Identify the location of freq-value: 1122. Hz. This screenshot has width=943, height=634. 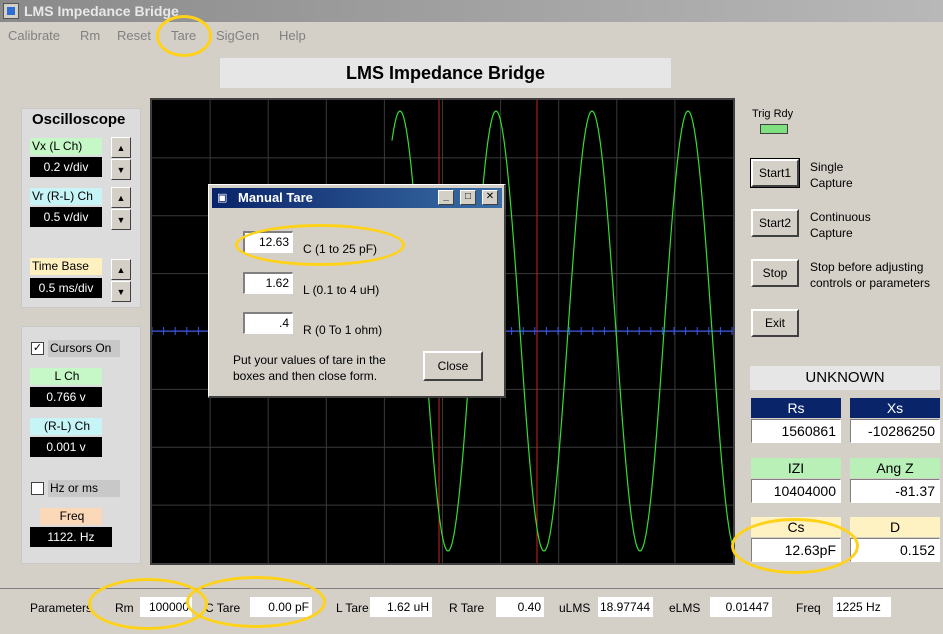
(71, 537).